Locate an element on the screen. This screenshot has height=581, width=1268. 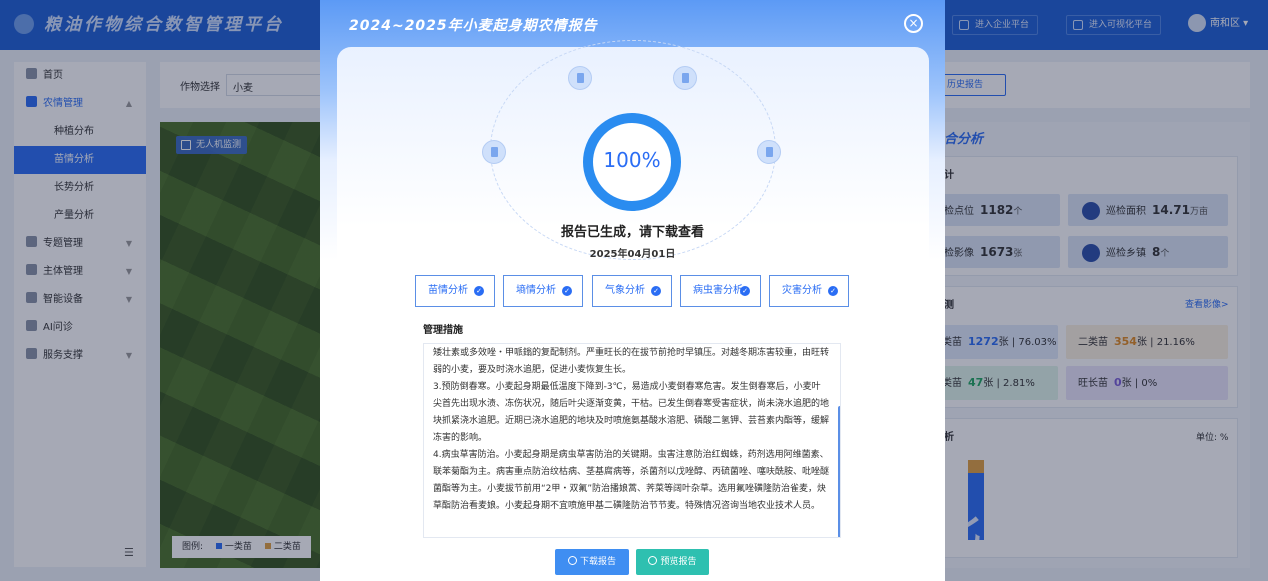
download-icon is located at coordinates (572, 560).